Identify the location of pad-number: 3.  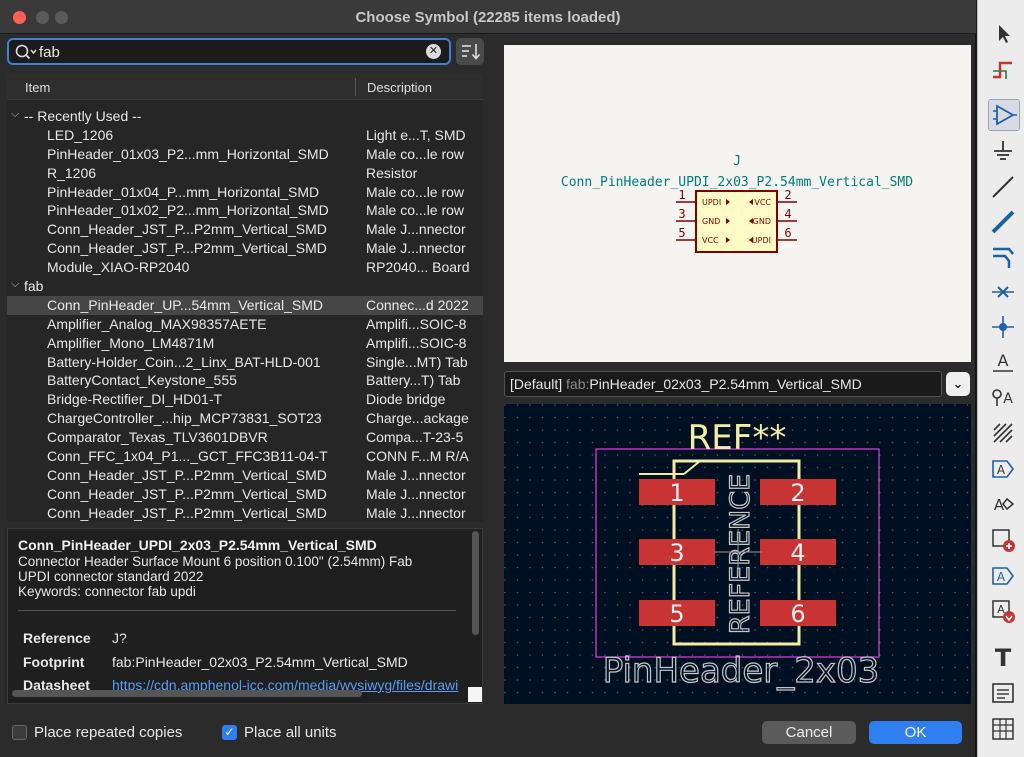
(676, 553).